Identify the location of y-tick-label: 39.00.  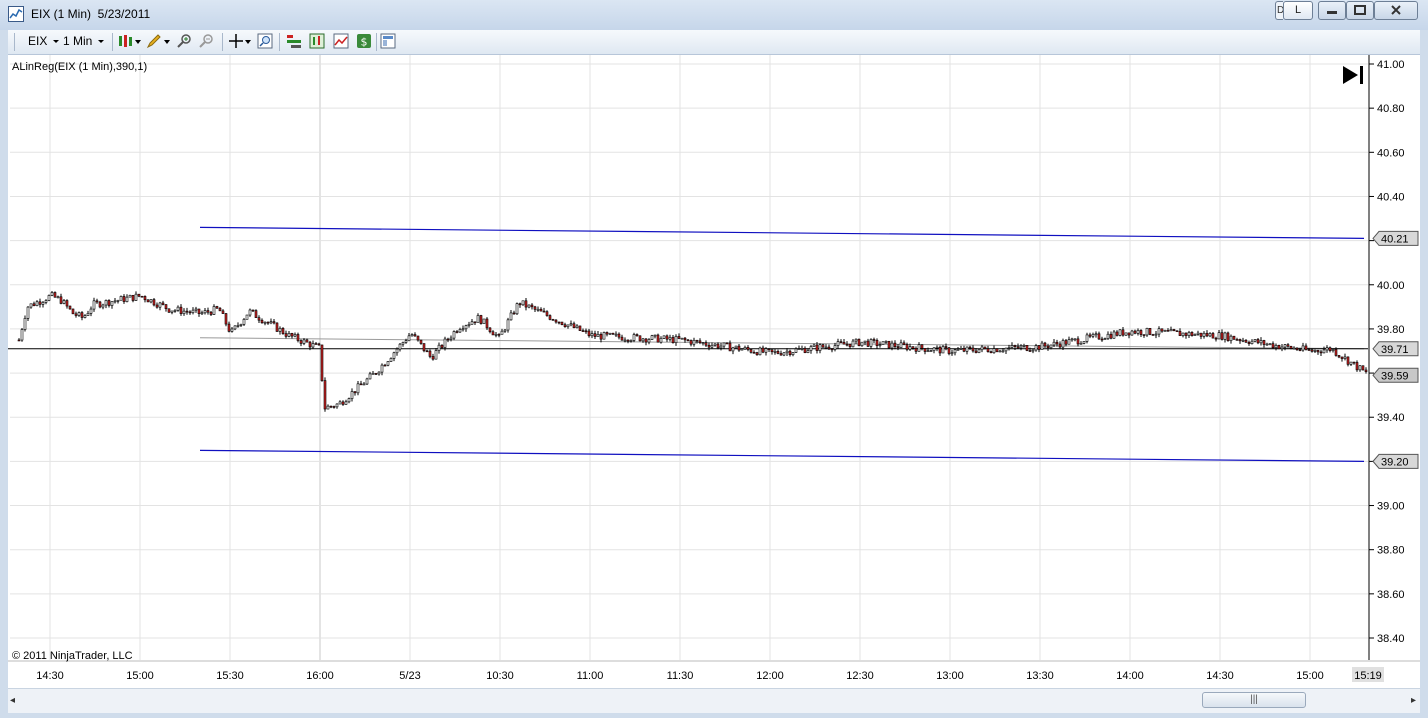
(1391, 507).